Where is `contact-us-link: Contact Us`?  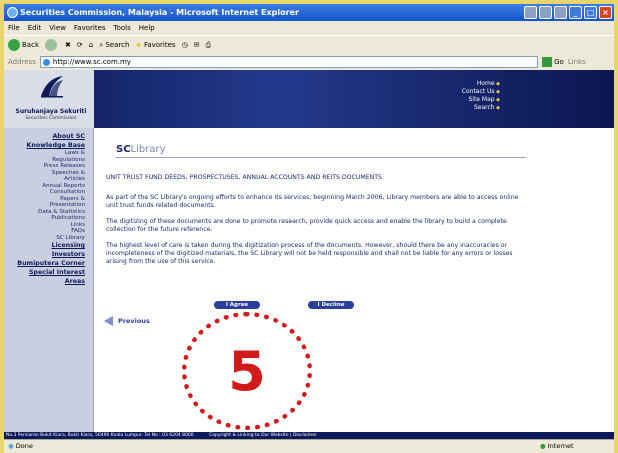 contact-us-link: Contact Us is located at coordinates (481, 92).